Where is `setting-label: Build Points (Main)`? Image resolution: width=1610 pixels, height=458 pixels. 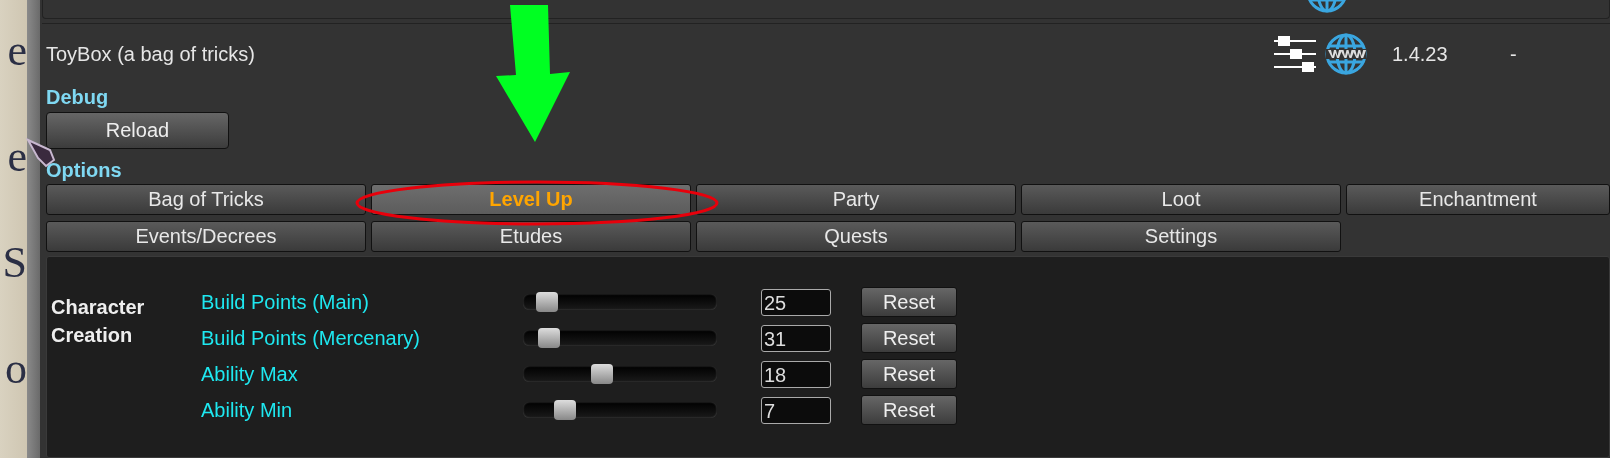
setting-label: Build Points (Main) is located at coordinates (285, 302).